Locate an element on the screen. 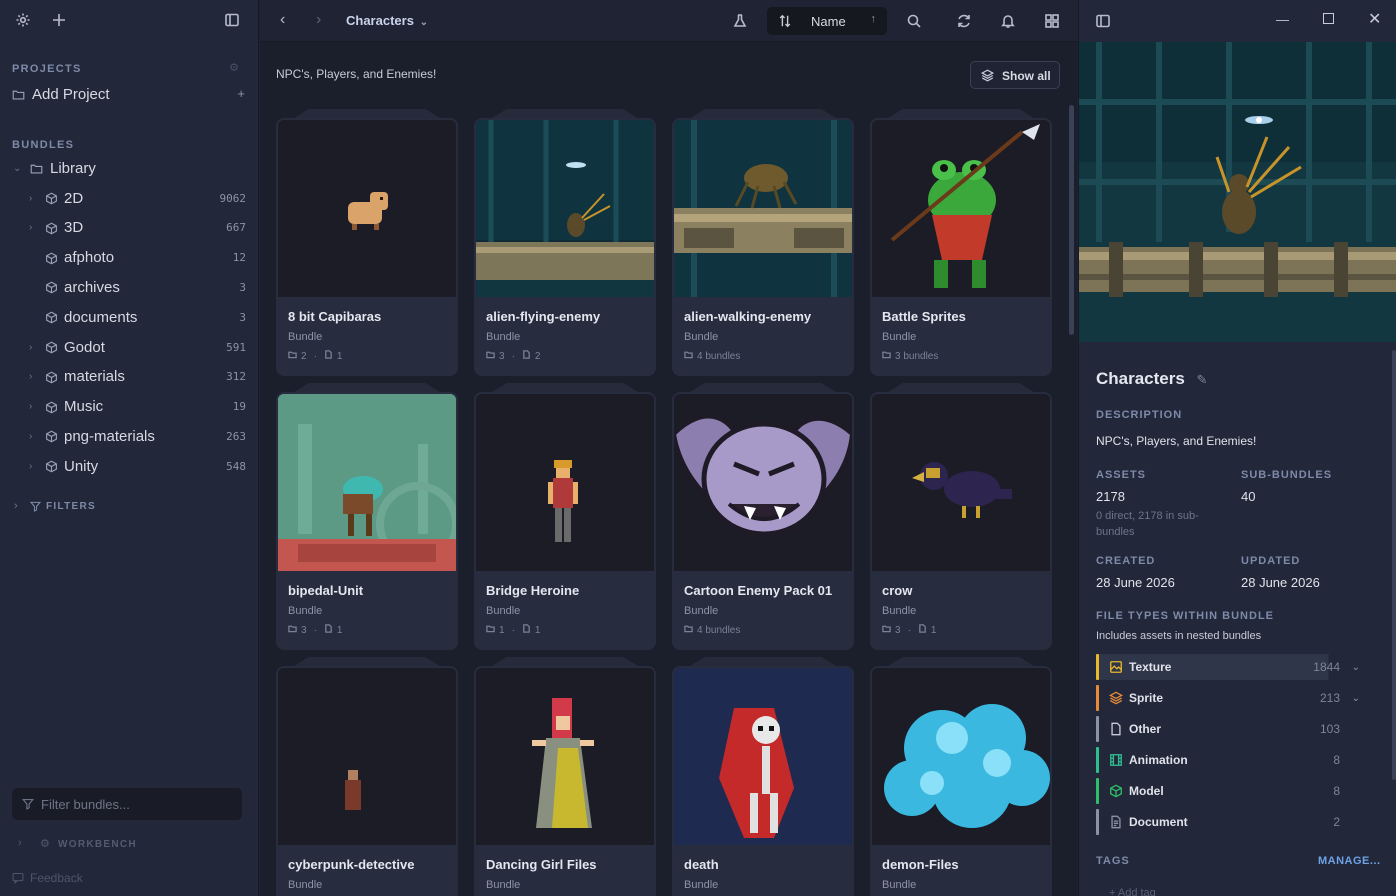 This screenshot has height=896, width=1396. projects-label: PROJECTS is located at coordinates (47, 69).